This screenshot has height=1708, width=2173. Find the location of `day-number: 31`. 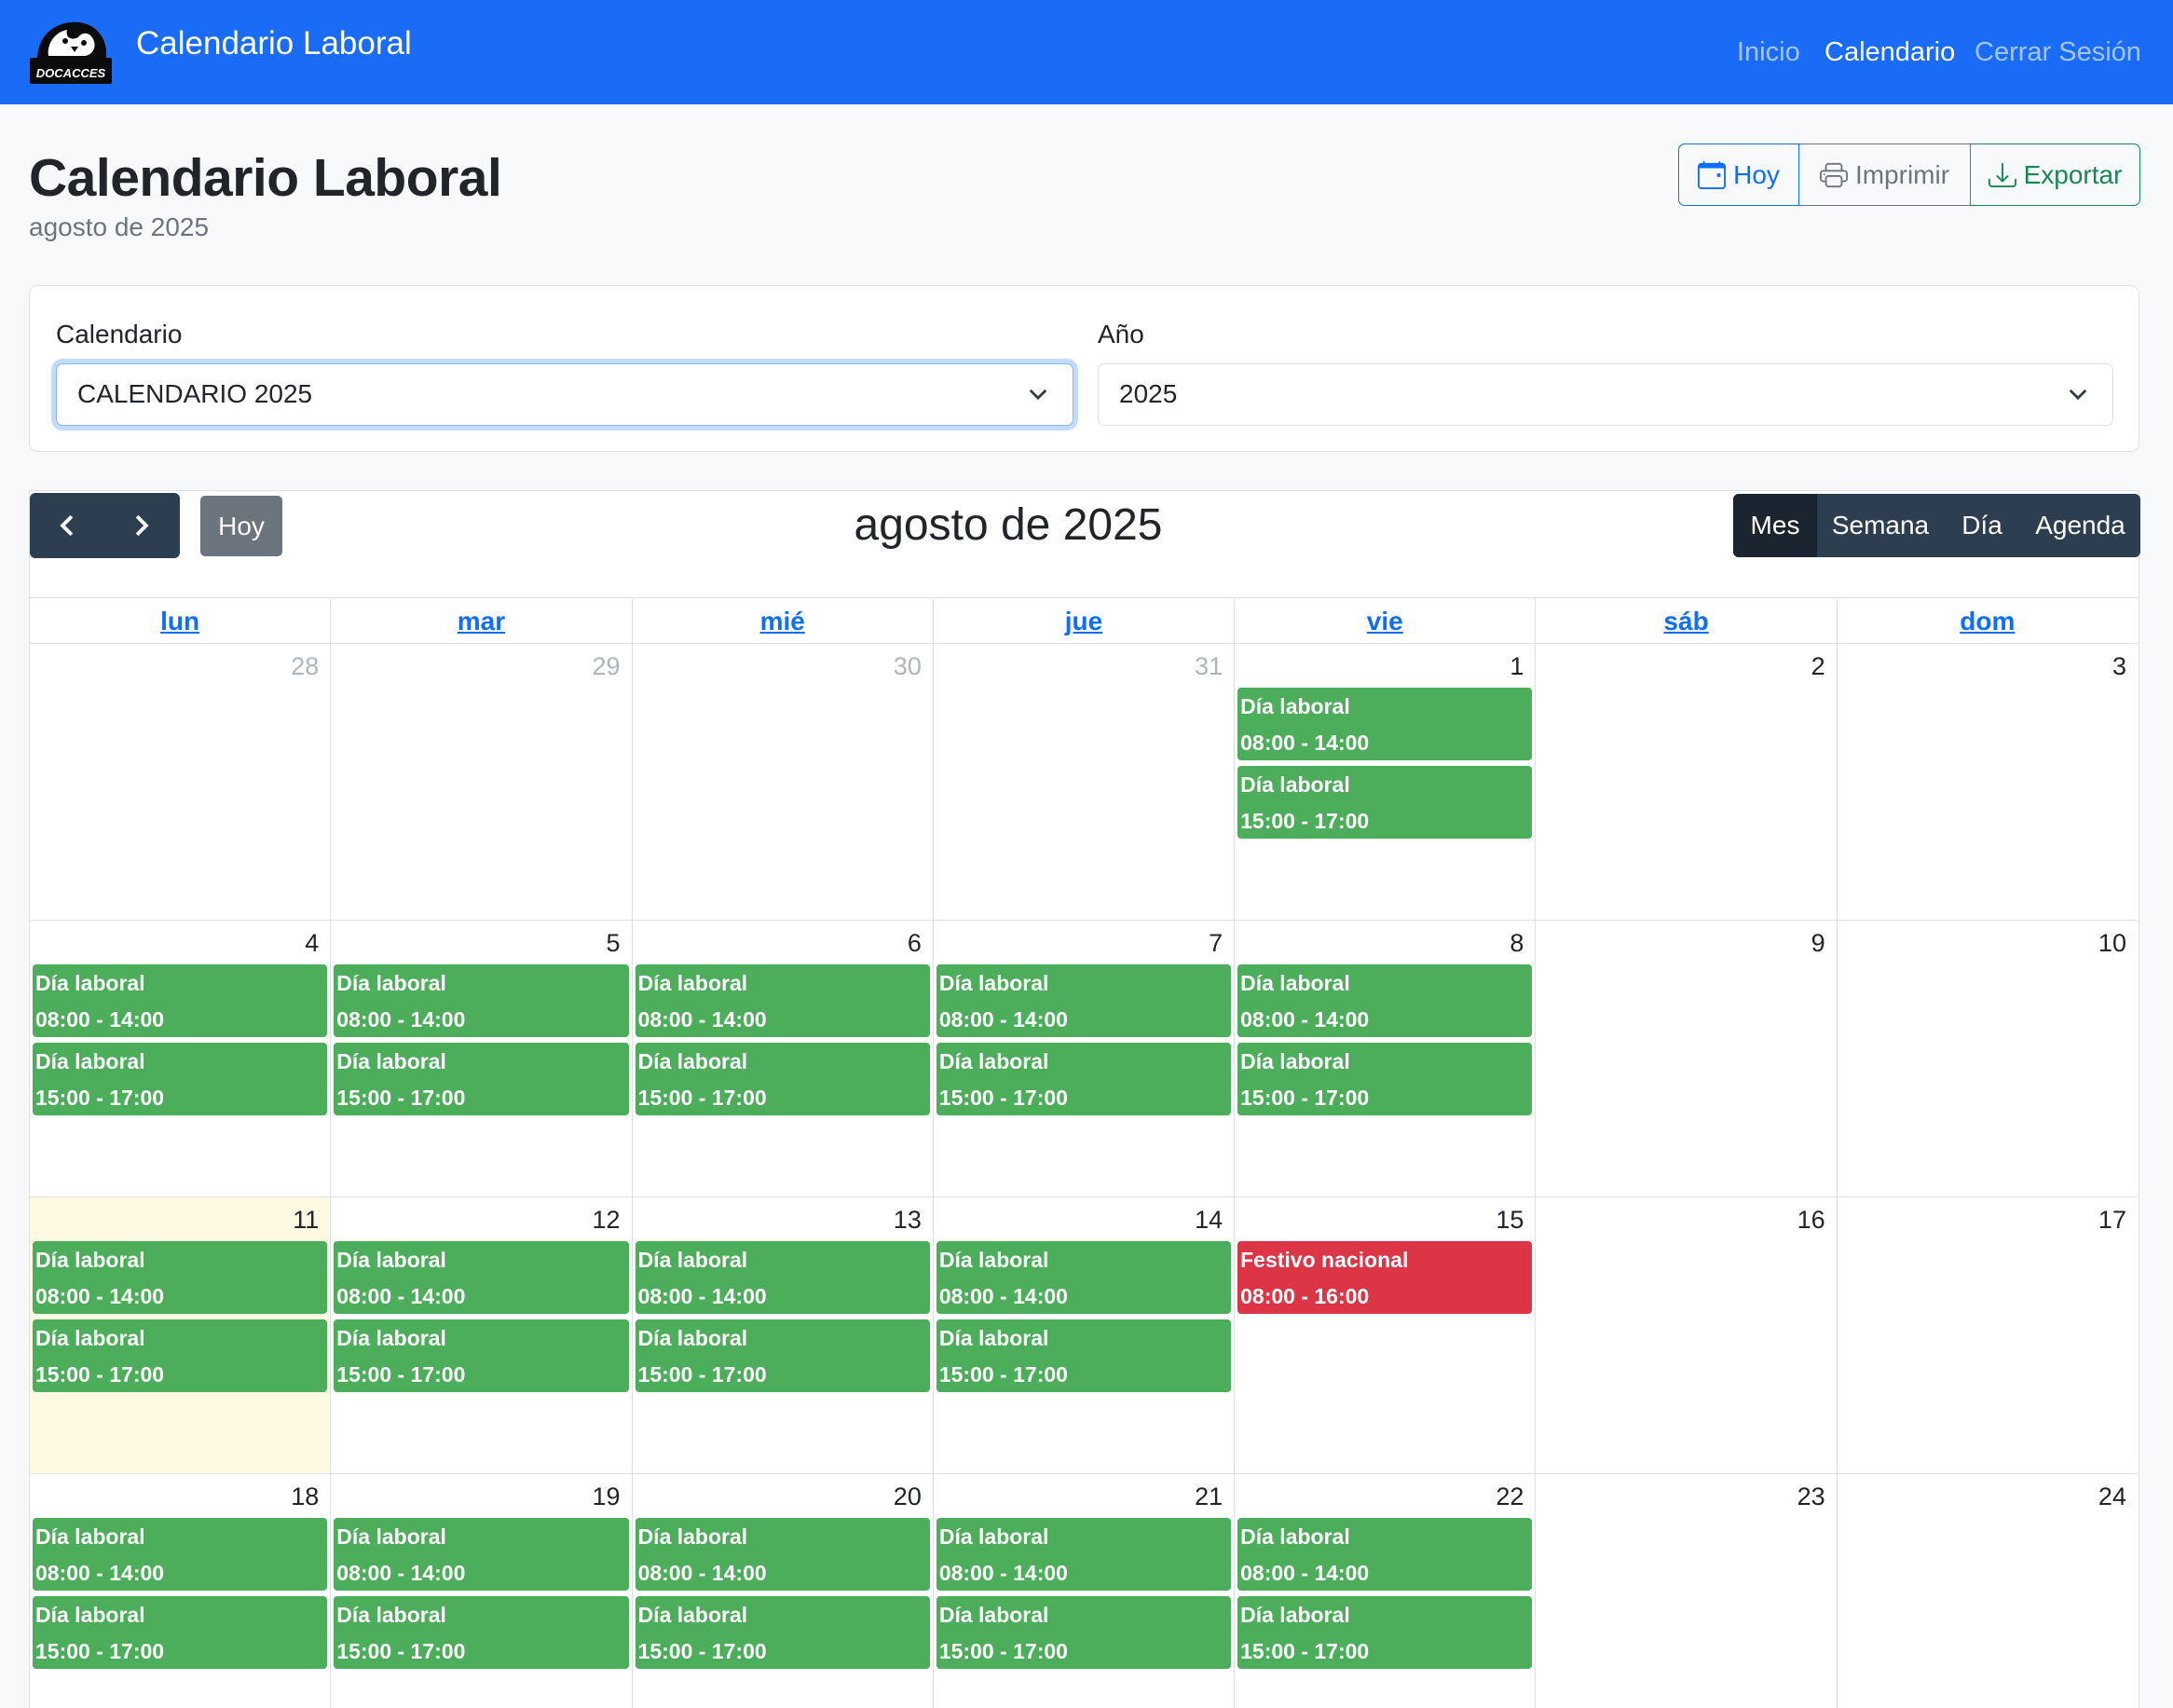

day-number: 31 is located at coordinates (1208, 666).